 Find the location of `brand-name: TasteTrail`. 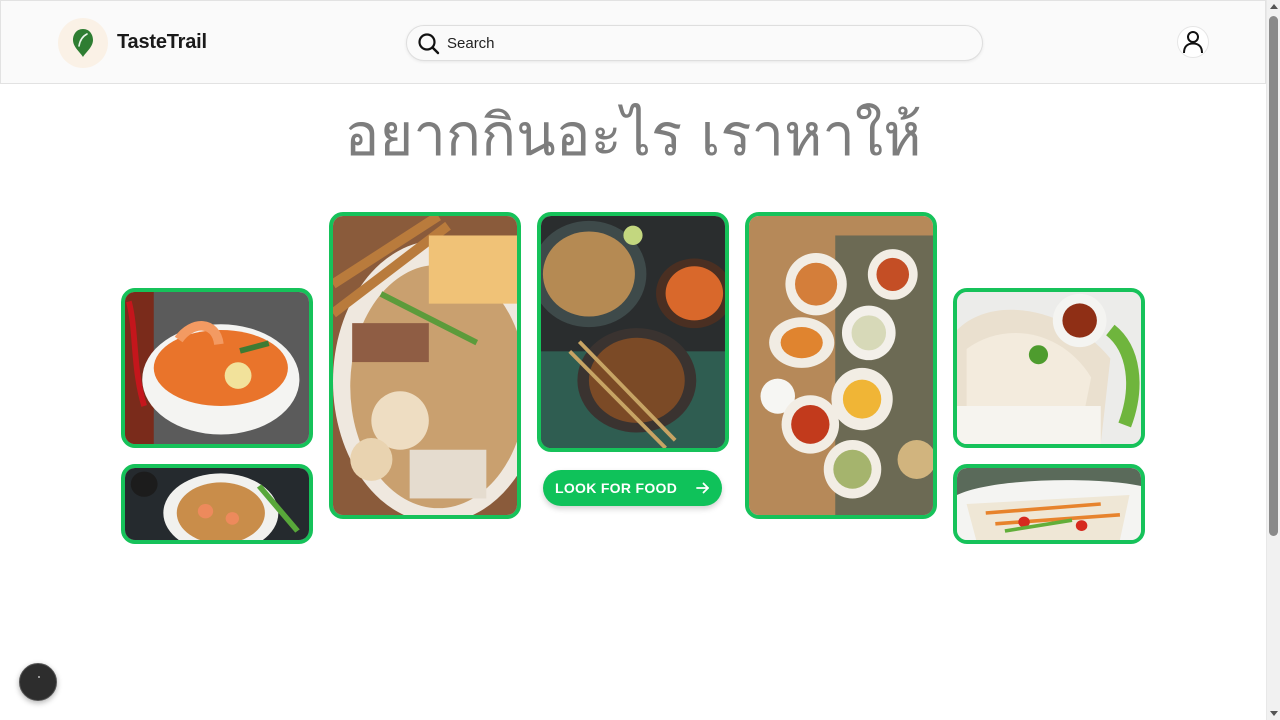

brand-name: TasteTrail is located at coordinates (162, 42).